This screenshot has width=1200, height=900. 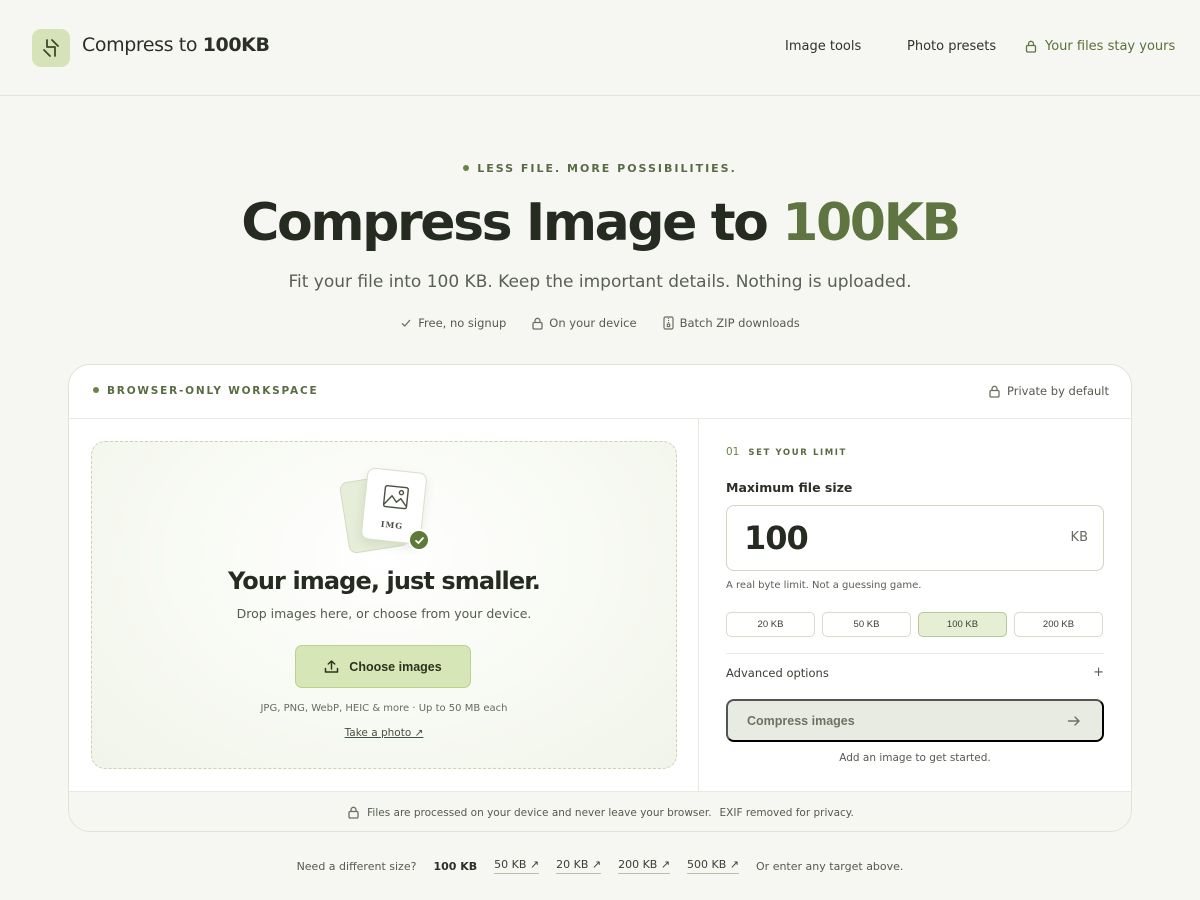 I want to click on max-size-input, so click(x=894, y=538).